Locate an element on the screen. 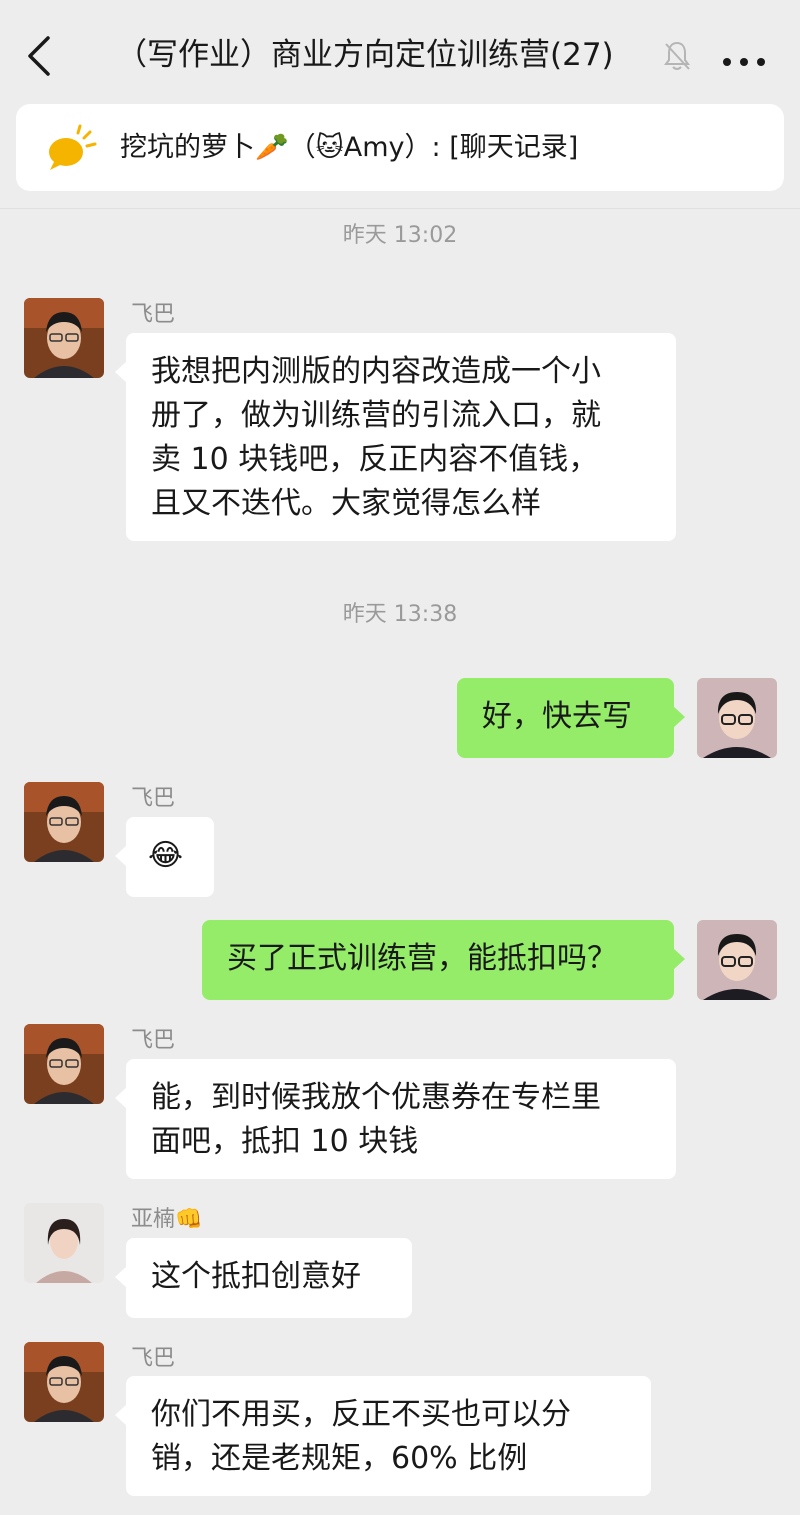  message-bubble: 😂 is located at coordinates (164, 857).